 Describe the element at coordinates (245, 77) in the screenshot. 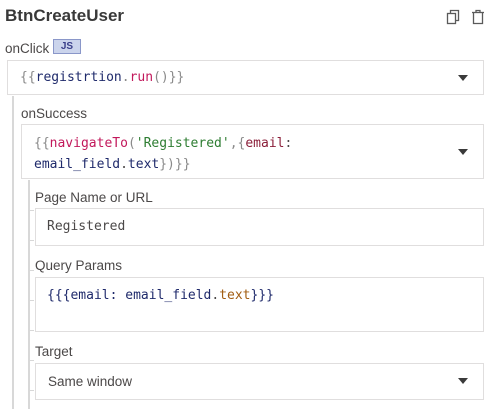

I see `onclick-action-dropdown: {{registrtion.run()}}` at that location.